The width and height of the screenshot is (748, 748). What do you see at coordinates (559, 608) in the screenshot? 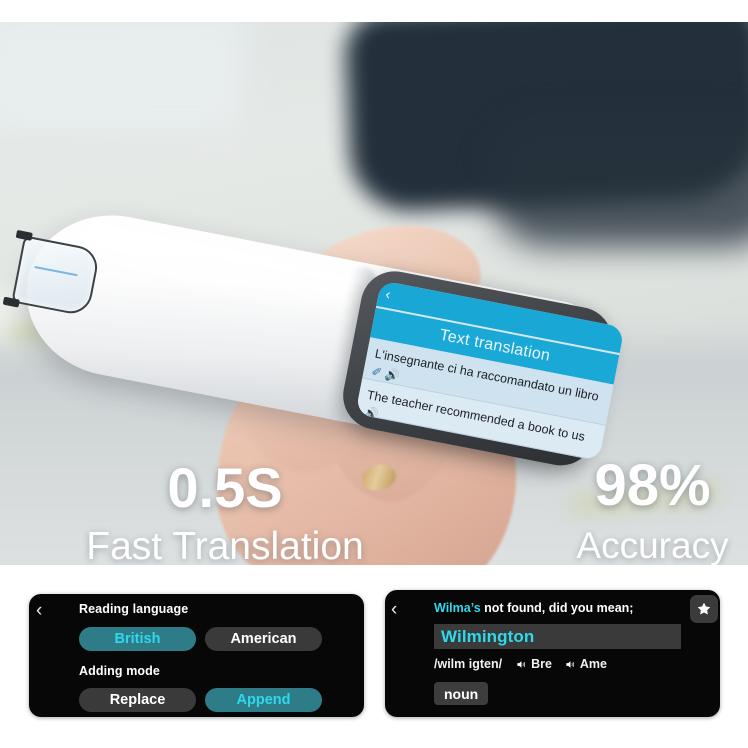
I see `dictionary-suggestion-prompt: not found, did you mean;` at bounding box center [559, 608].